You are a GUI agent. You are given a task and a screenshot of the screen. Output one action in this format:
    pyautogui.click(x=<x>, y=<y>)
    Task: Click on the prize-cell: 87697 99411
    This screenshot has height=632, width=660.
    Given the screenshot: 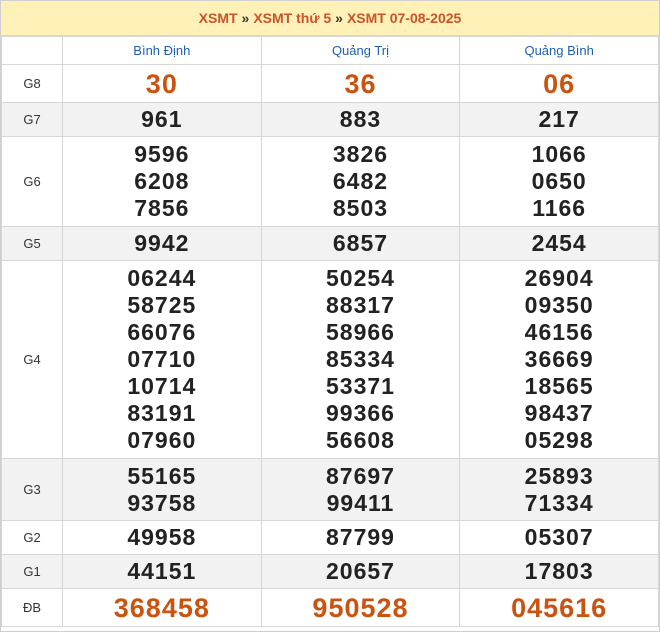 What is the action you would take?
    pyautogui.click(x=360, y=489)
    